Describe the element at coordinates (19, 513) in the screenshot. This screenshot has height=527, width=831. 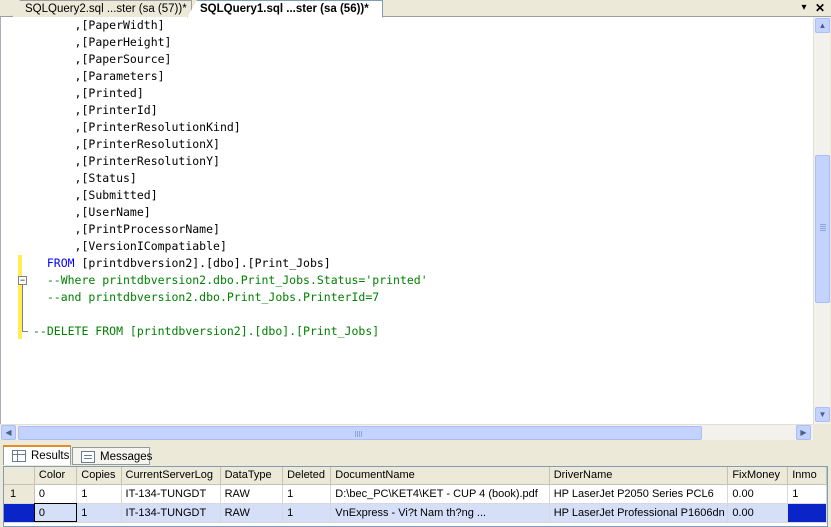
I see `row-number` at that location.